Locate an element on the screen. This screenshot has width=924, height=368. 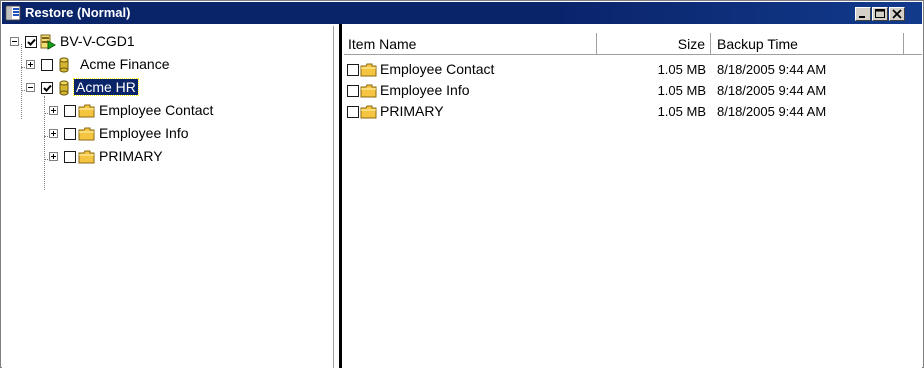
column-size-label: Size is located at coordinates (691, 44).